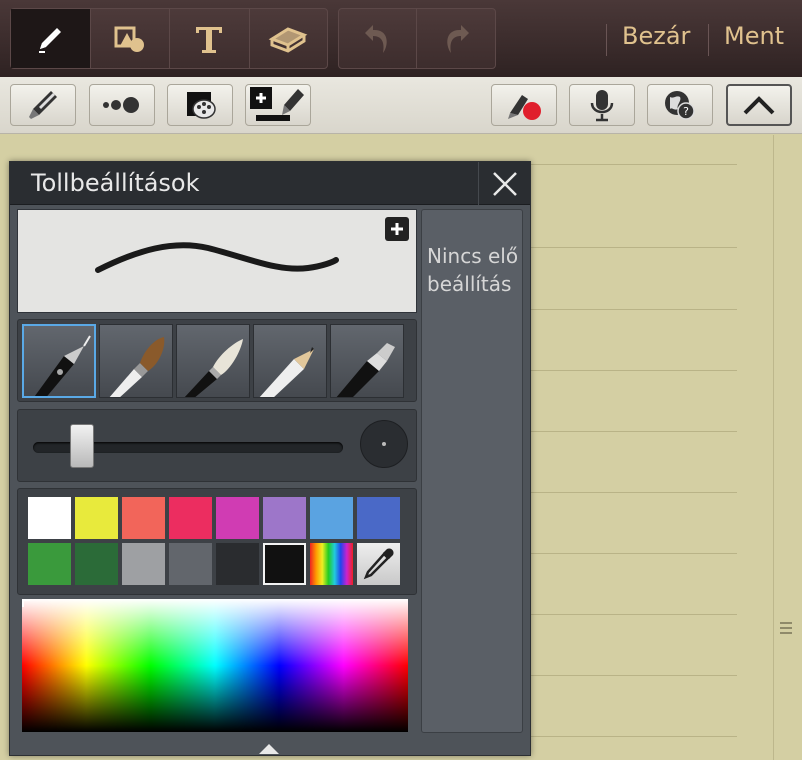 The width and height of the screenshot is (802, 760). I want to click on eraser-mode-button, so click(289, 38).